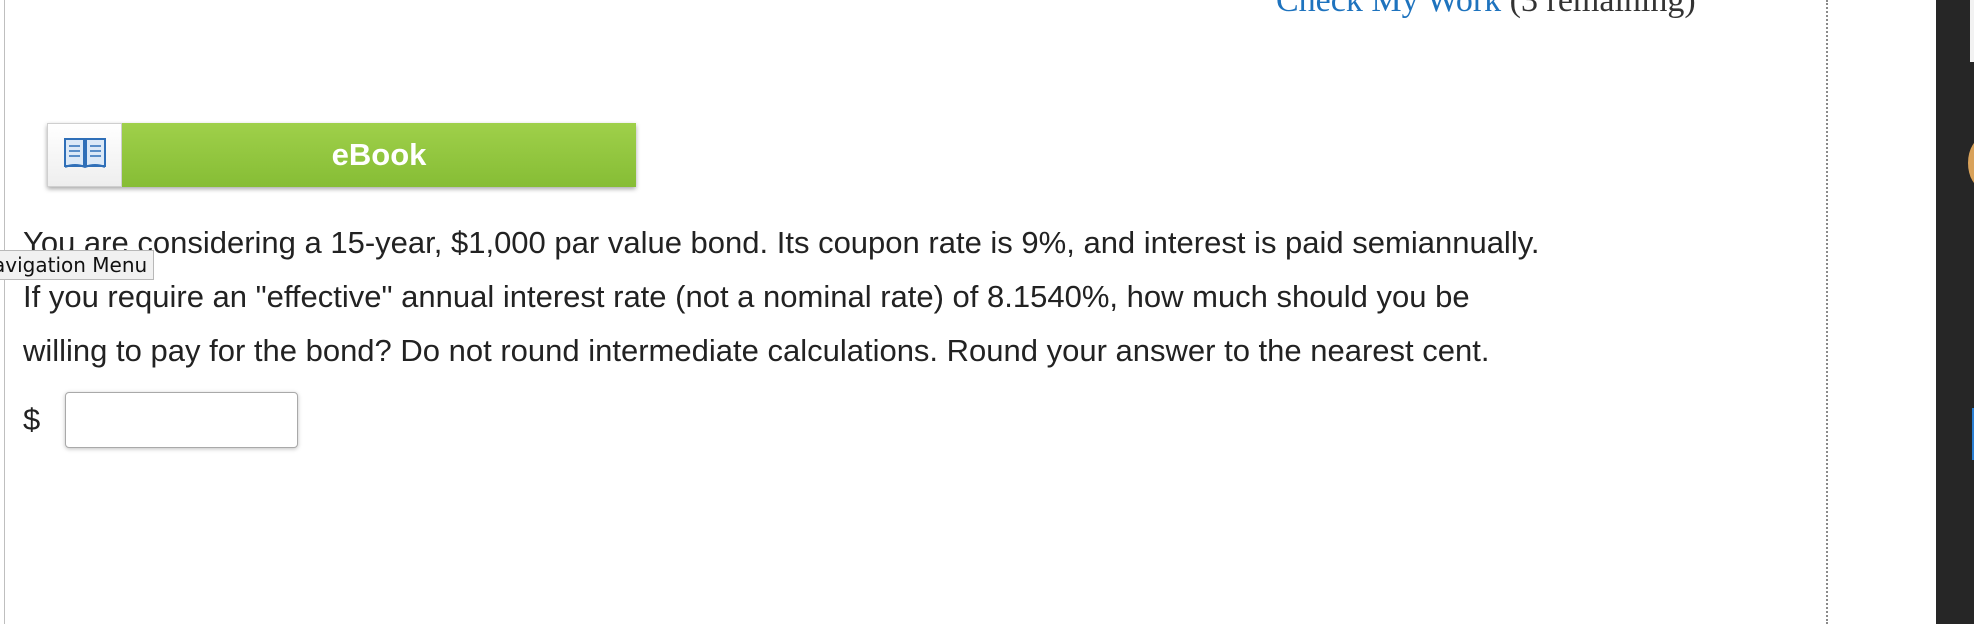 The image size is (1974, 624). I want to click on left-border, so click(4, 312).